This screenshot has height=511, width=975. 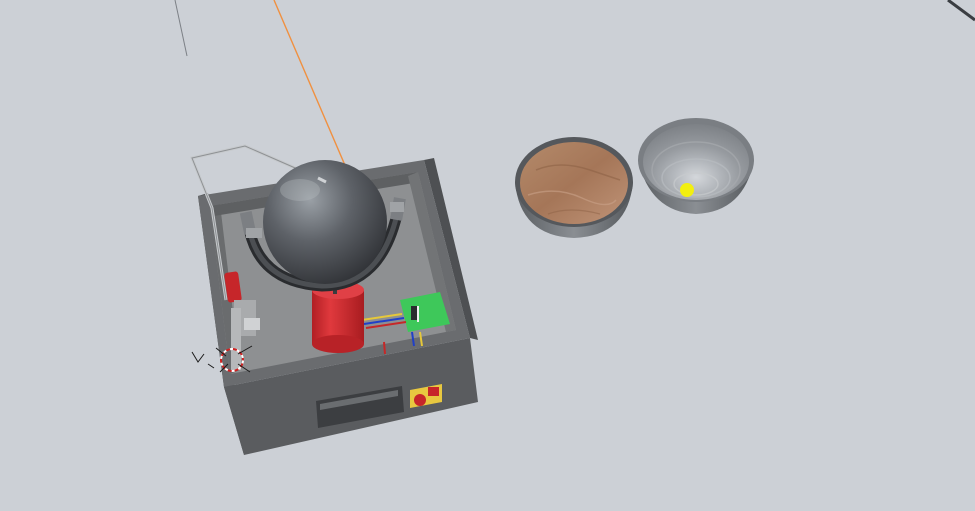 I want to click on yellow-marker, so click(x=687, y=190).